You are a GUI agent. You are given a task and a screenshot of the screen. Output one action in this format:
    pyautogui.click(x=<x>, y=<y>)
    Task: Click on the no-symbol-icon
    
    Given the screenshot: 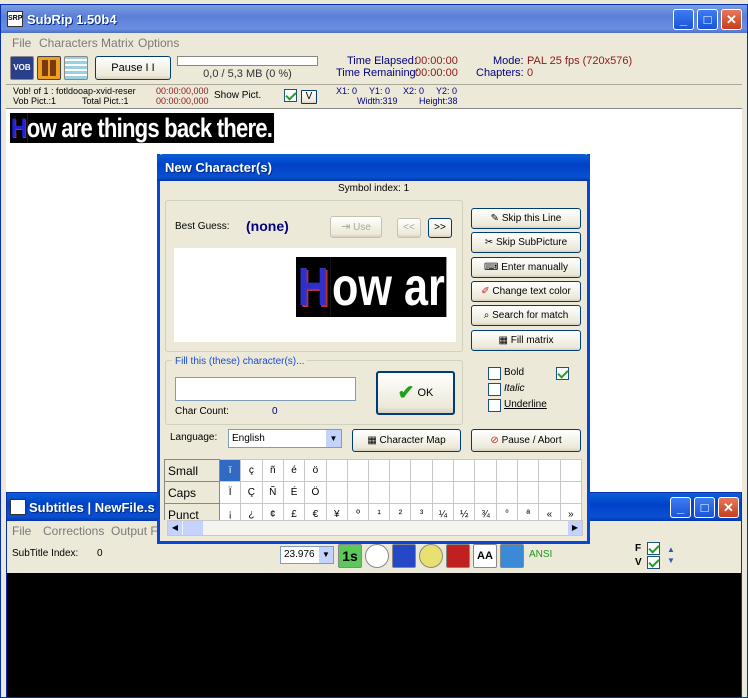 What is the action you would take?
    pyautogui.click(x=431, y=556)
    